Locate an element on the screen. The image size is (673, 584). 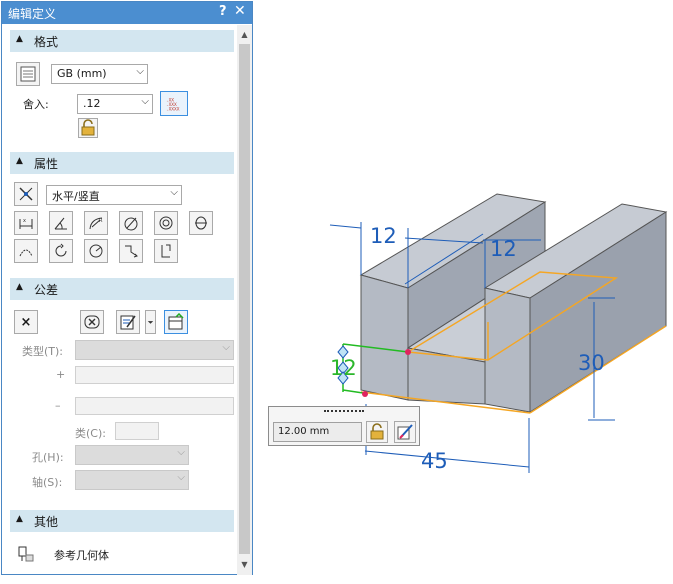
dimension-standard-select: GB (mm) ⌵ is located at coordinates (99, 74).